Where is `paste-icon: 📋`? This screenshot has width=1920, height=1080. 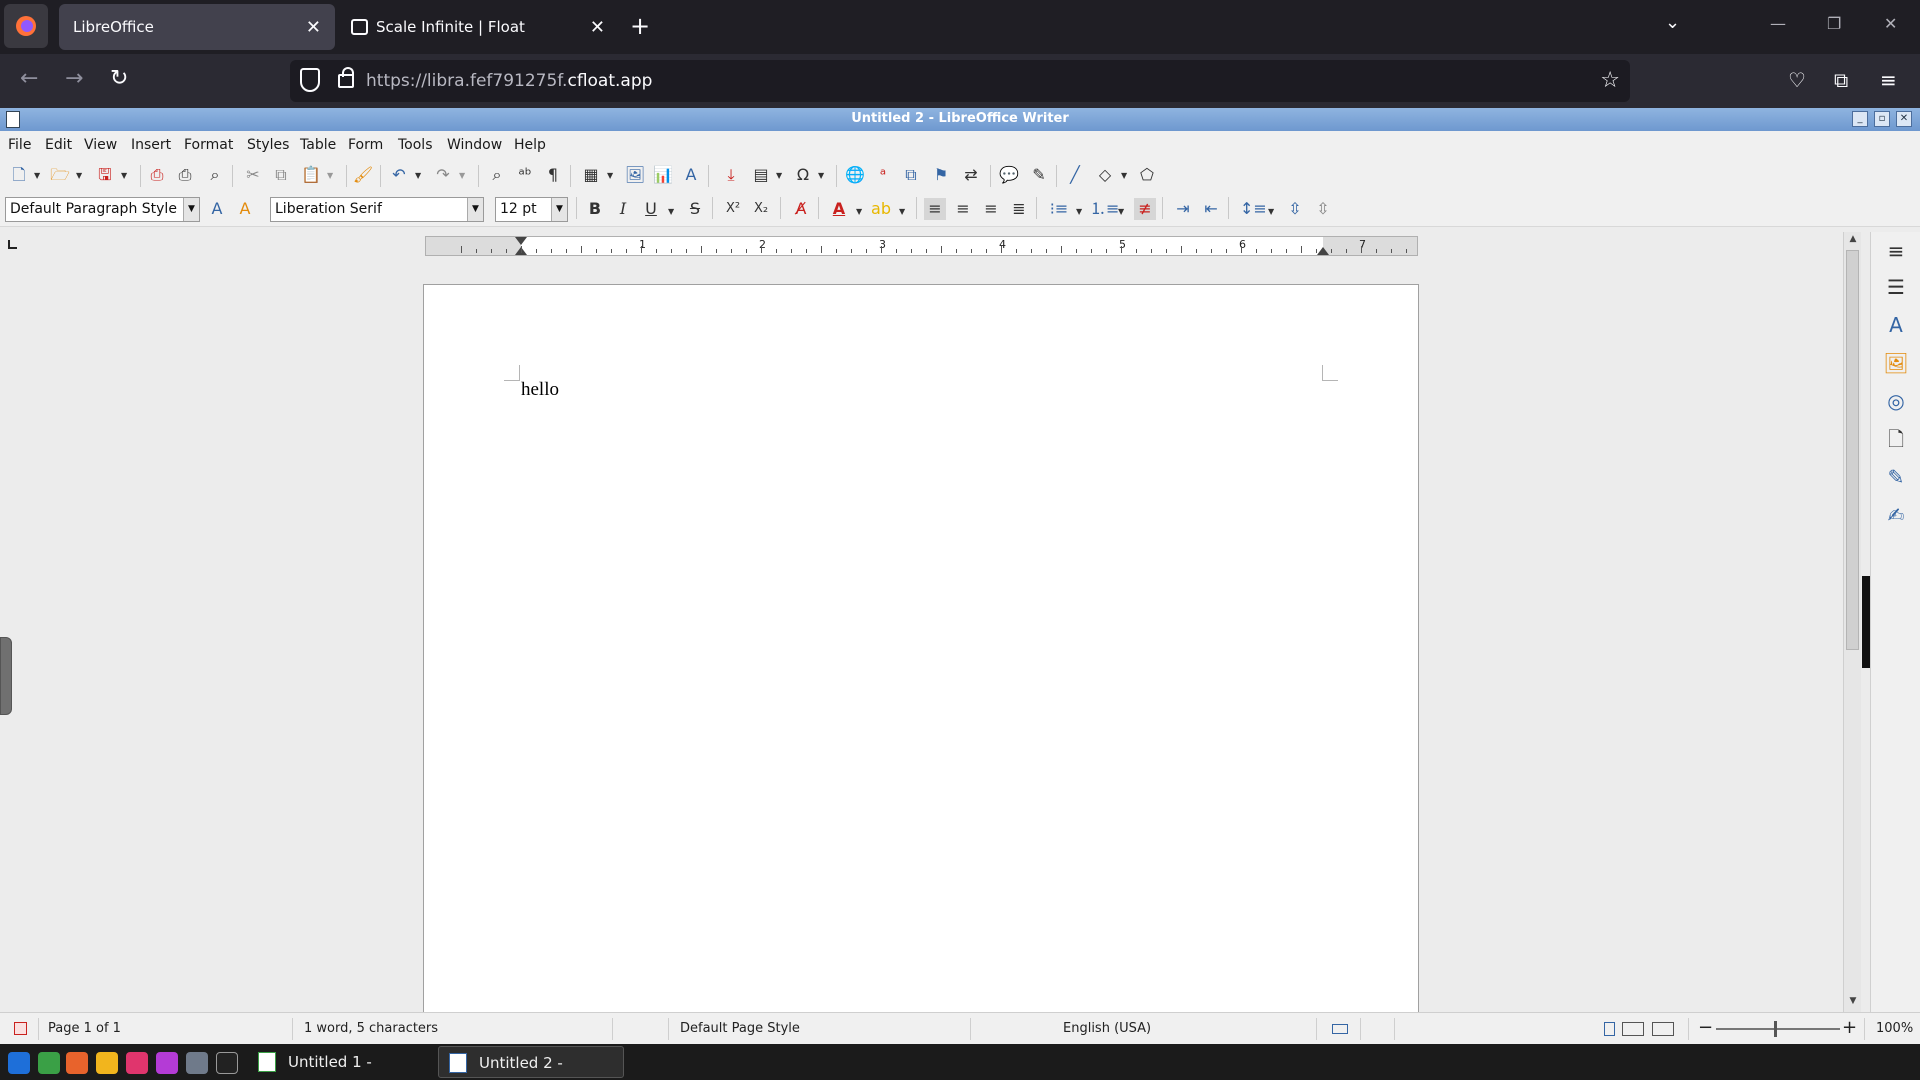 paste-icon: 📋 is located at coordinates (311, 175).